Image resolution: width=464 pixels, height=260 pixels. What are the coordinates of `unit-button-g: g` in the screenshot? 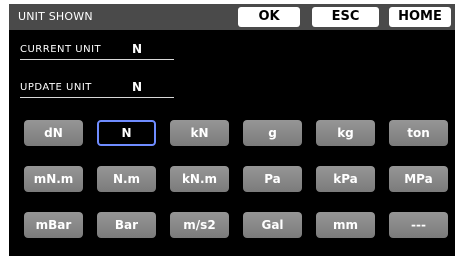 It's located at (272, 133).